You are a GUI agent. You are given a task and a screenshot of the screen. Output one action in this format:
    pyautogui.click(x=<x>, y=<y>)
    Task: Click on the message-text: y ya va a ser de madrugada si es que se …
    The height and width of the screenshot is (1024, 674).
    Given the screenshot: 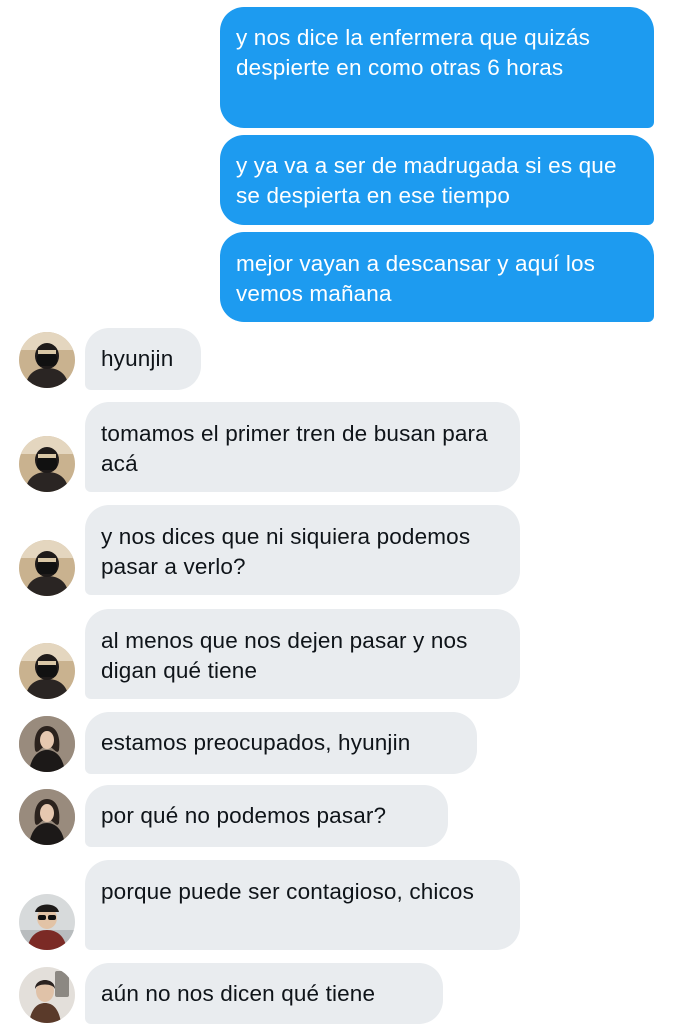 What is the action you would take?
    pyautogui.click(x=426, y=180)
    